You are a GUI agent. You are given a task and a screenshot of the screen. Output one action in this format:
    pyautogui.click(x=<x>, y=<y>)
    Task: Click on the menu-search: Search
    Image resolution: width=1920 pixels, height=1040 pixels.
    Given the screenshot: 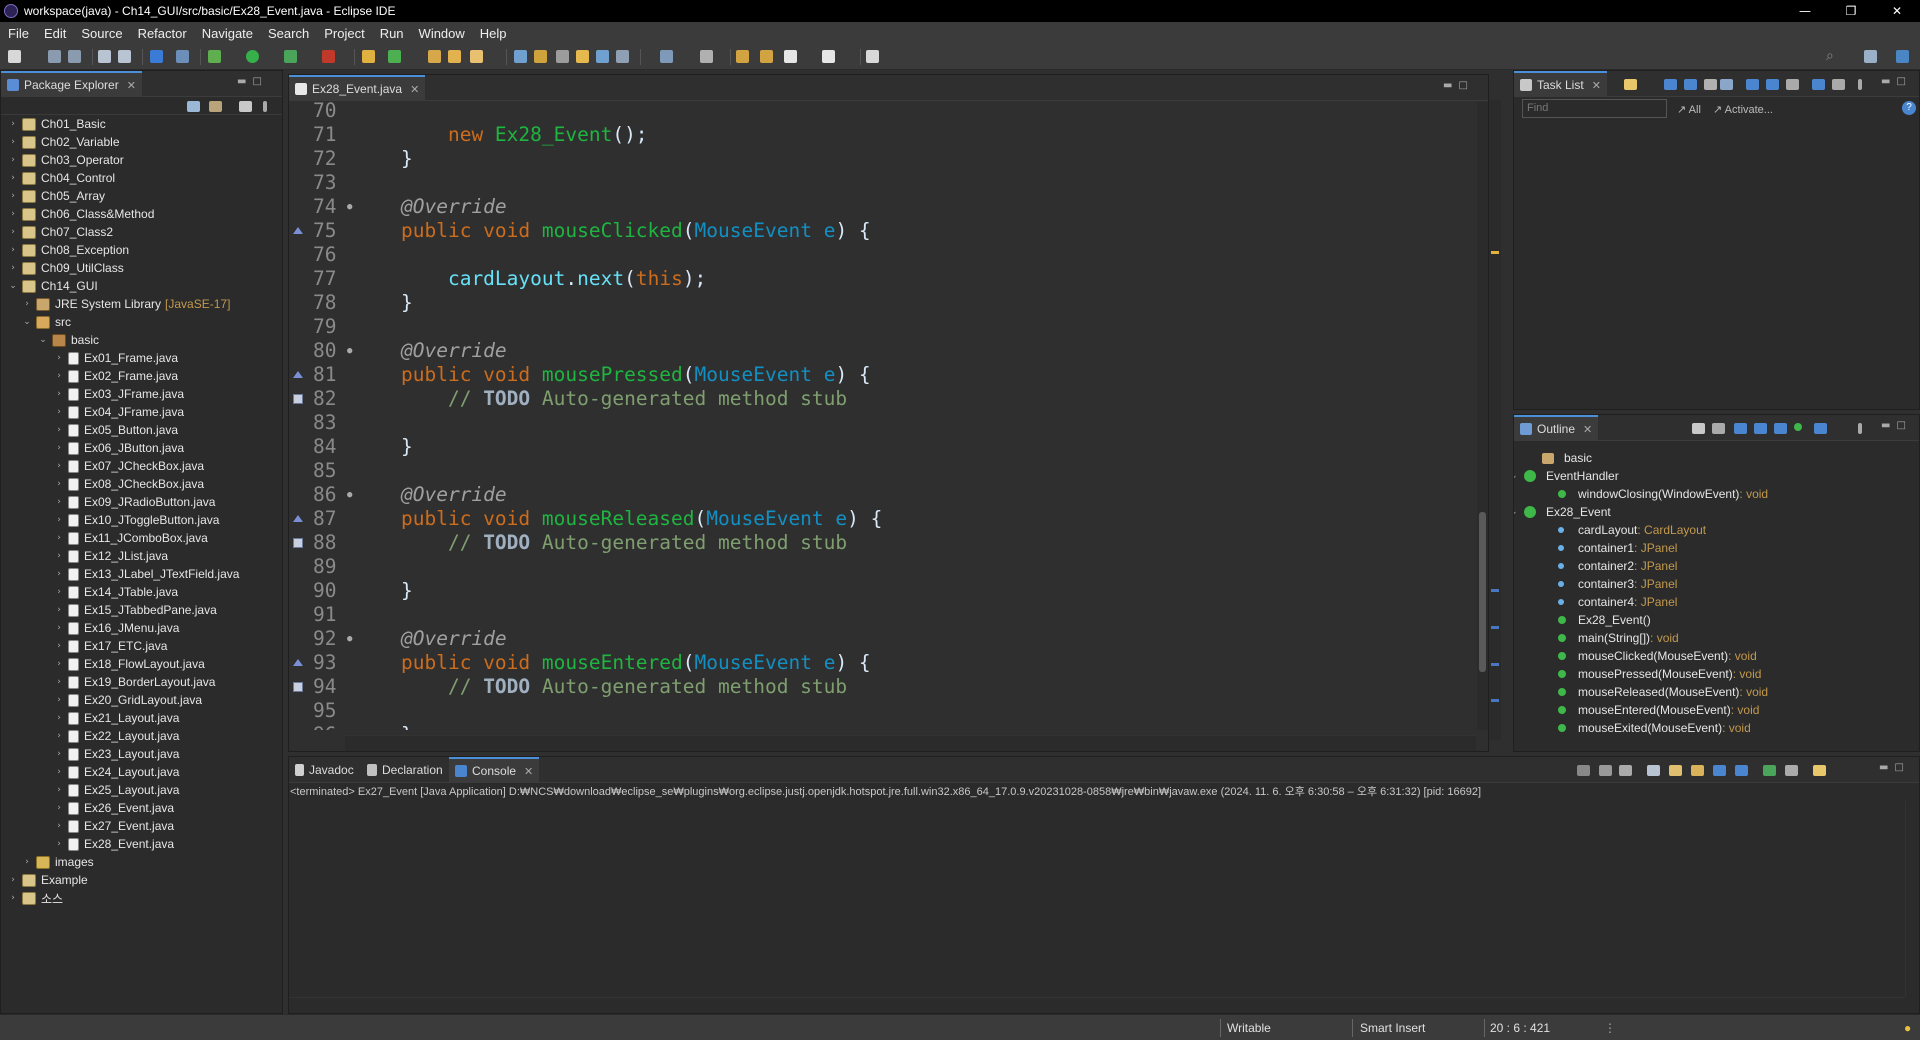 What is the action you would take?
    pyautogui.click(x=292, y=33)
    